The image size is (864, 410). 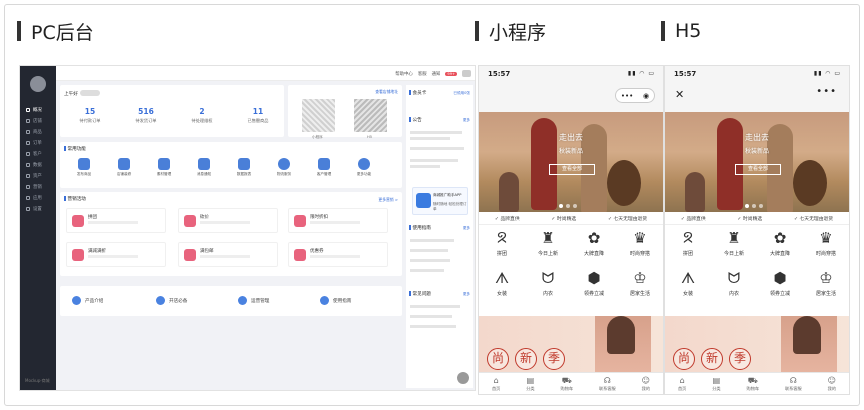 I want to click on marketing-flash-discount: 限时折扣, so click(x=338, y=220).